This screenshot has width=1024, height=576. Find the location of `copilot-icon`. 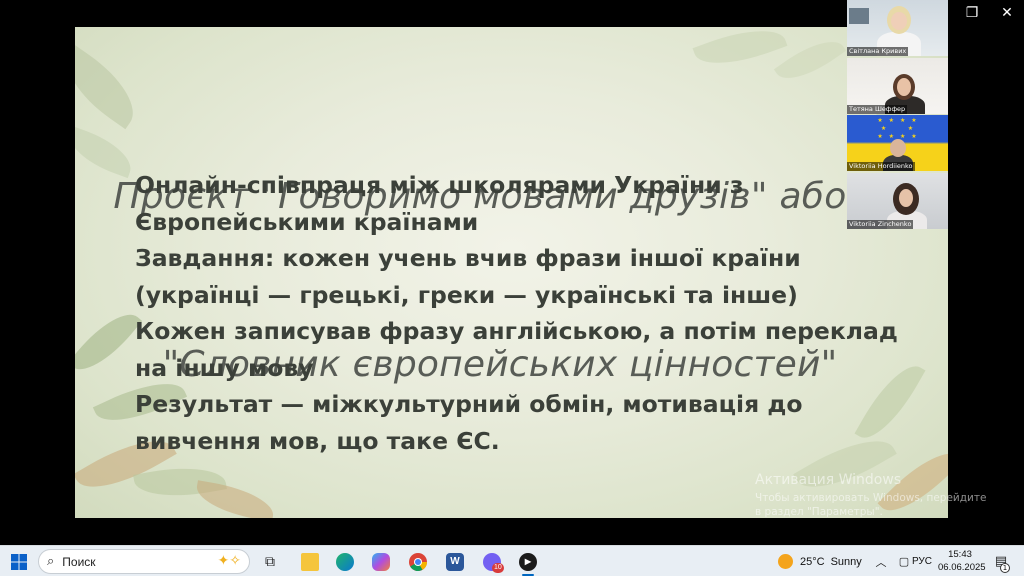

copilot-icon is located at coordinates (381, 561).